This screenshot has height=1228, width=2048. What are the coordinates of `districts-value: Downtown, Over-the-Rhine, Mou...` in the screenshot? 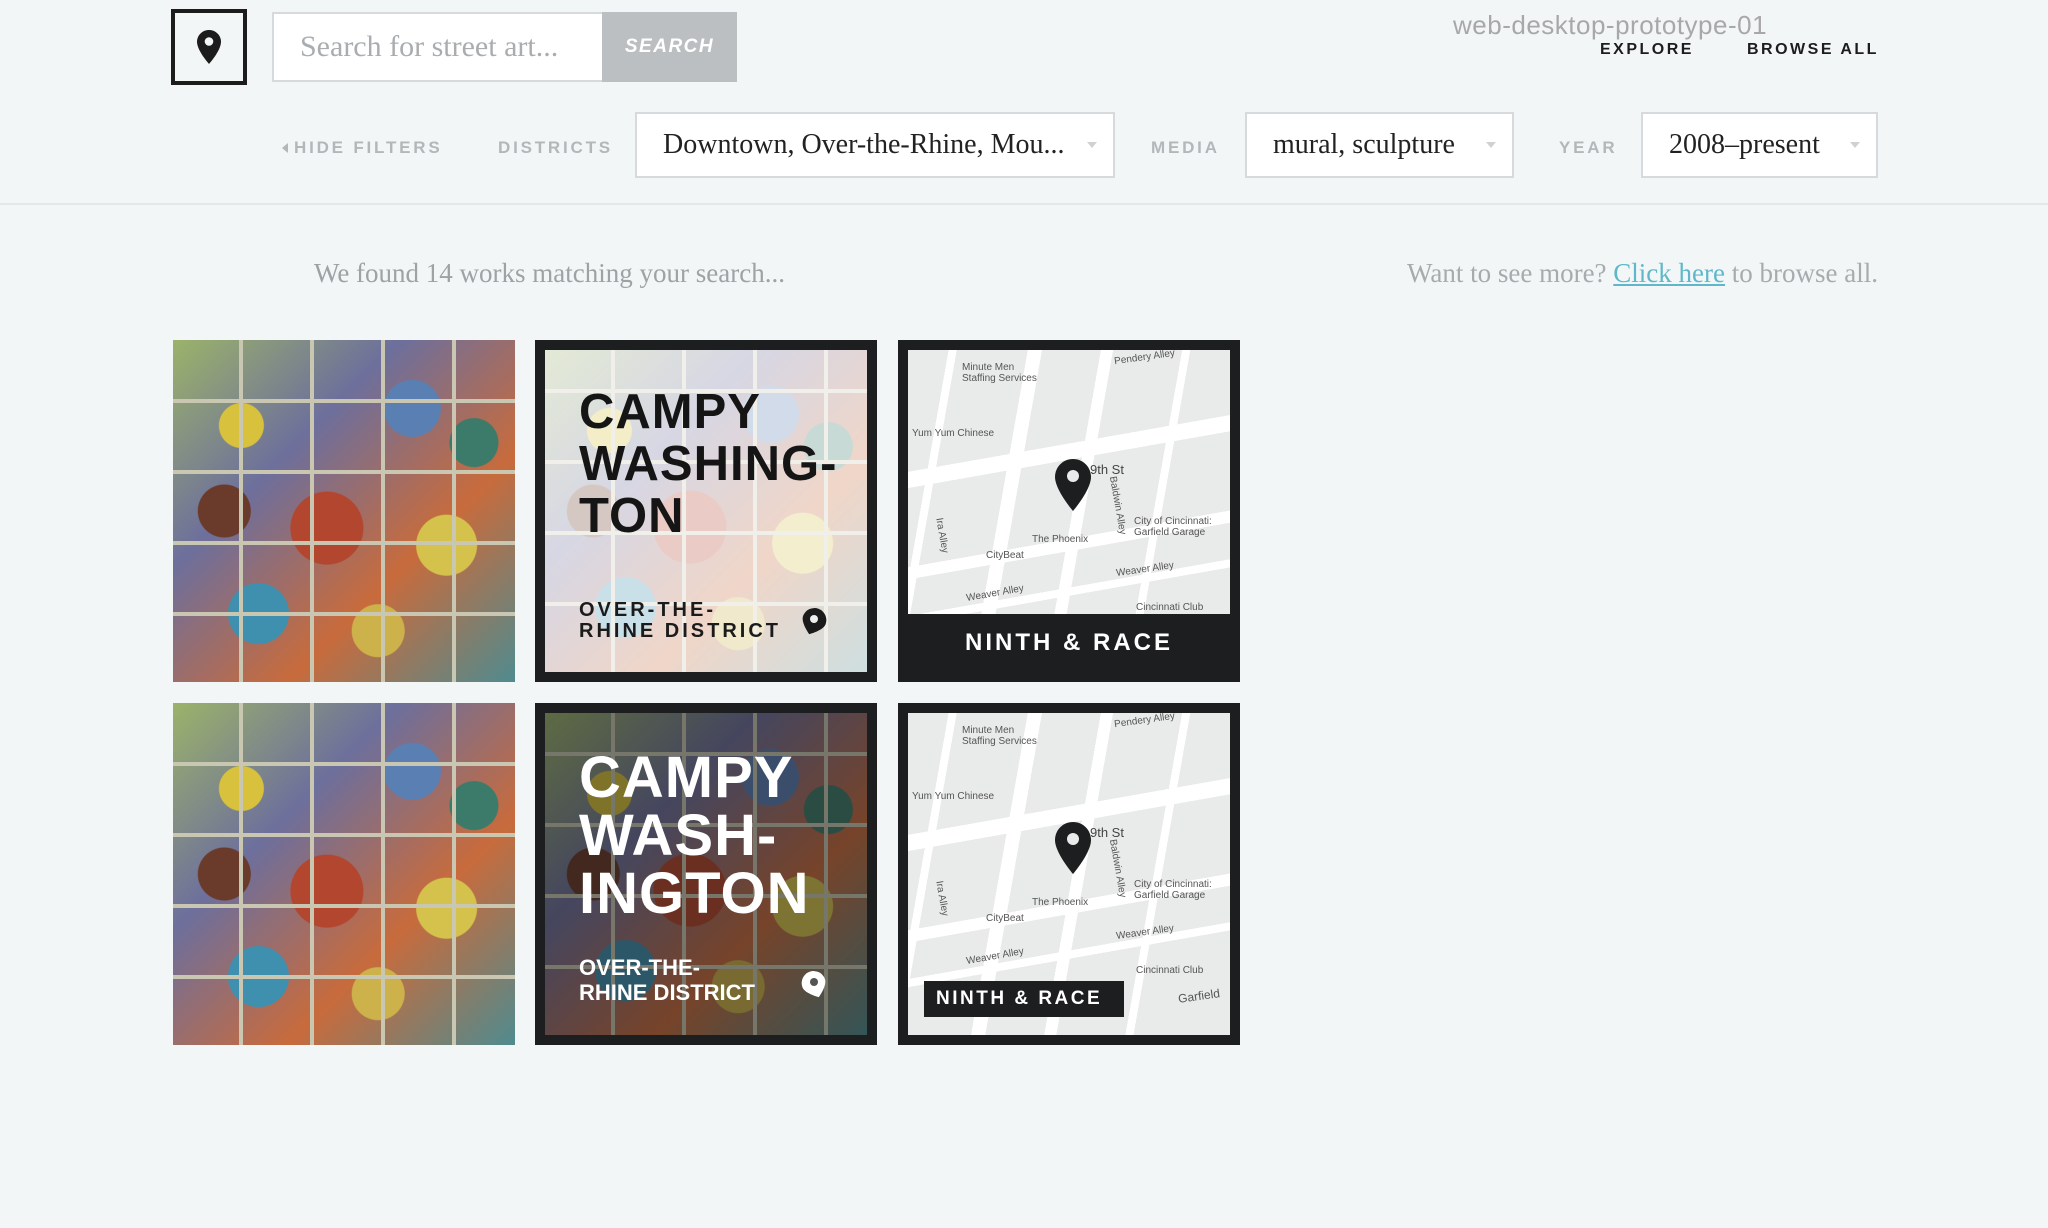 It's located at (864, 144).